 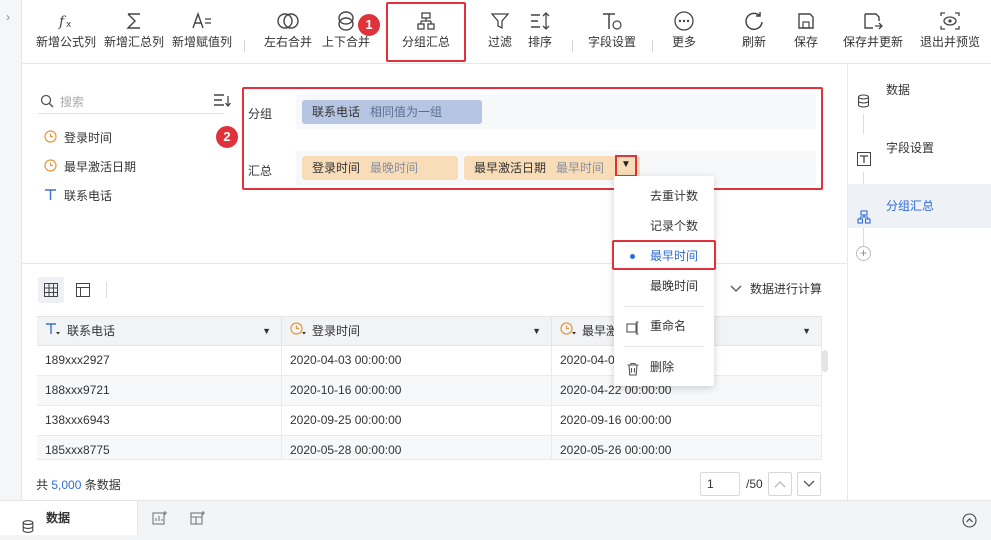 What do you see at coordinates (51, 290) in the screenshot?
I see `grid-view-button` at bounding box center [51, 290].